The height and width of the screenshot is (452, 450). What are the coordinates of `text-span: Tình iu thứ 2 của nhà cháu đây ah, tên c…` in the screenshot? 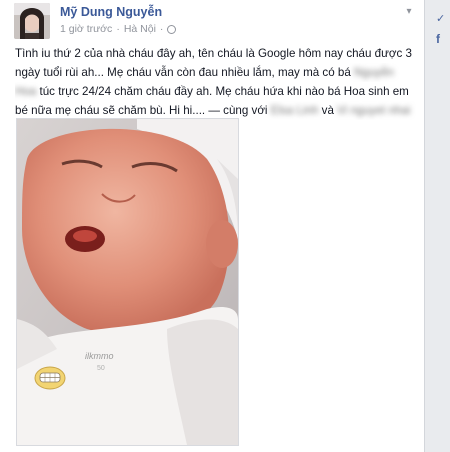 It's located at (213, 53).